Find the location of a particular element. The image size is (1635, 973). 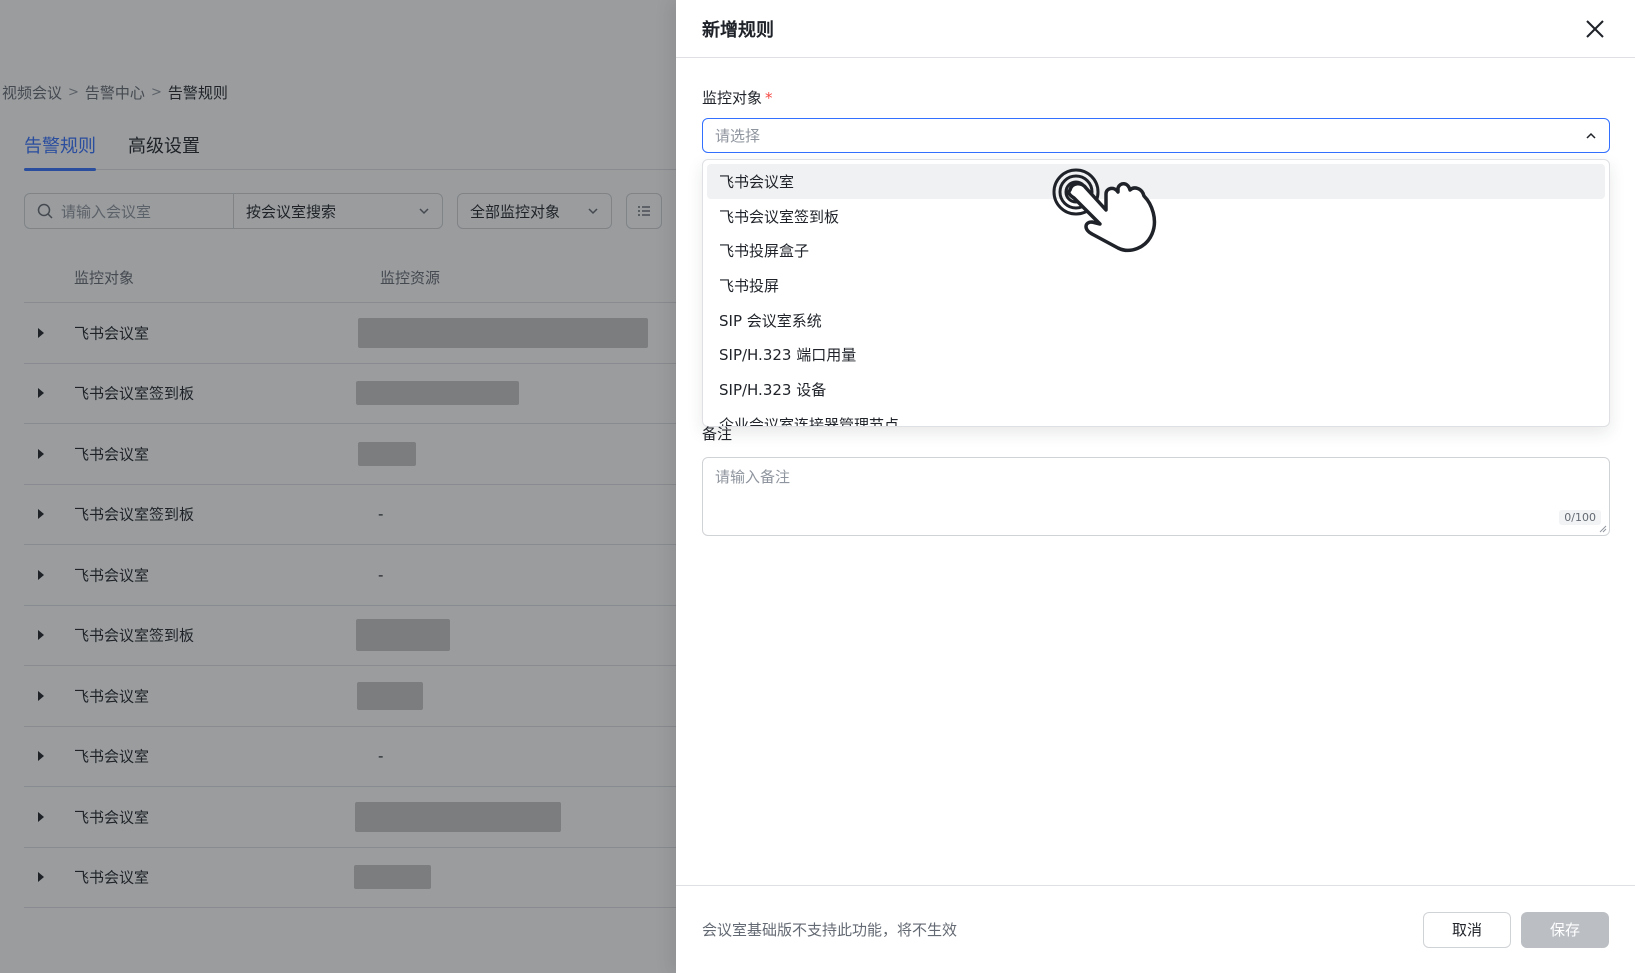

required-mark: * is located at coordinates (769, 98).